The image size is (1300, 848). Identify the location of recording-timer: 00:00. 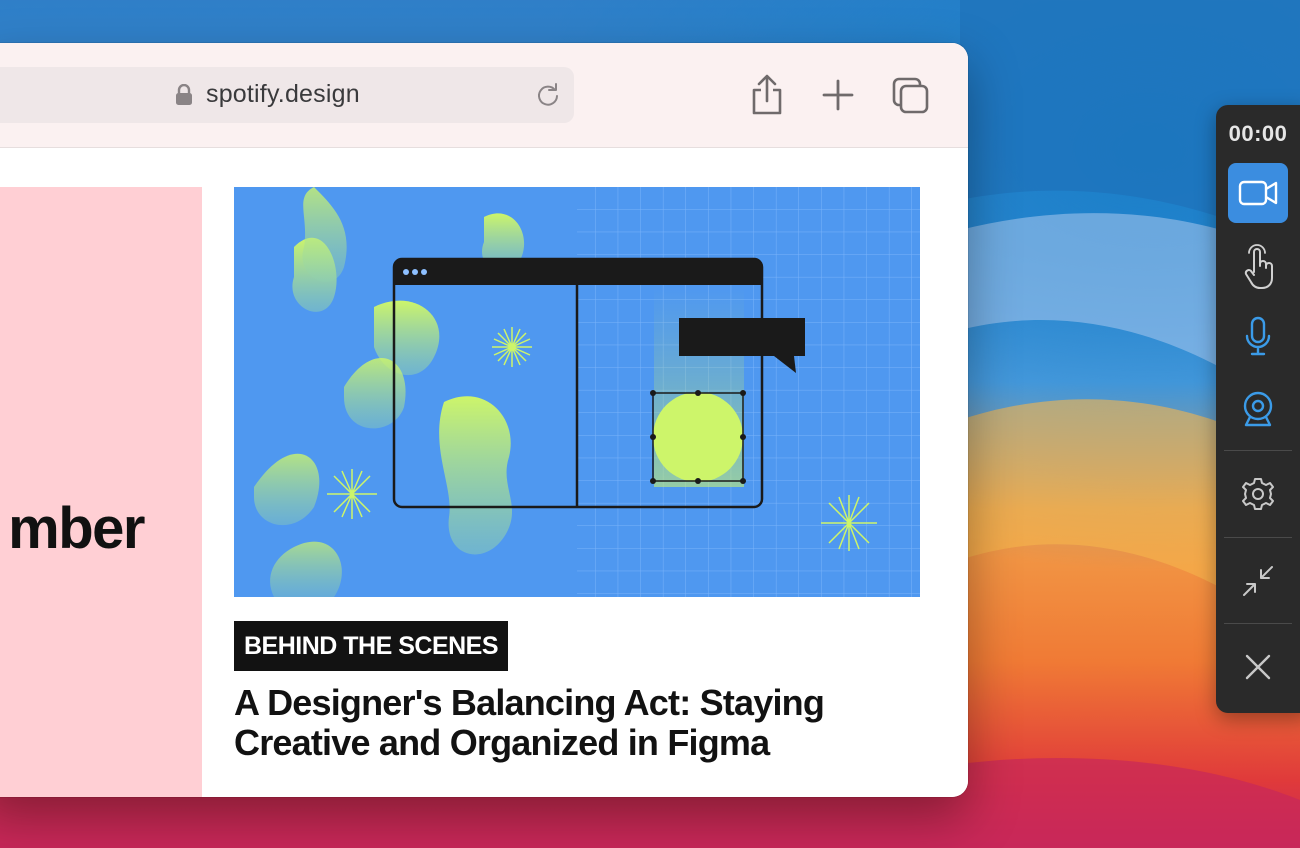
(1258, 133).